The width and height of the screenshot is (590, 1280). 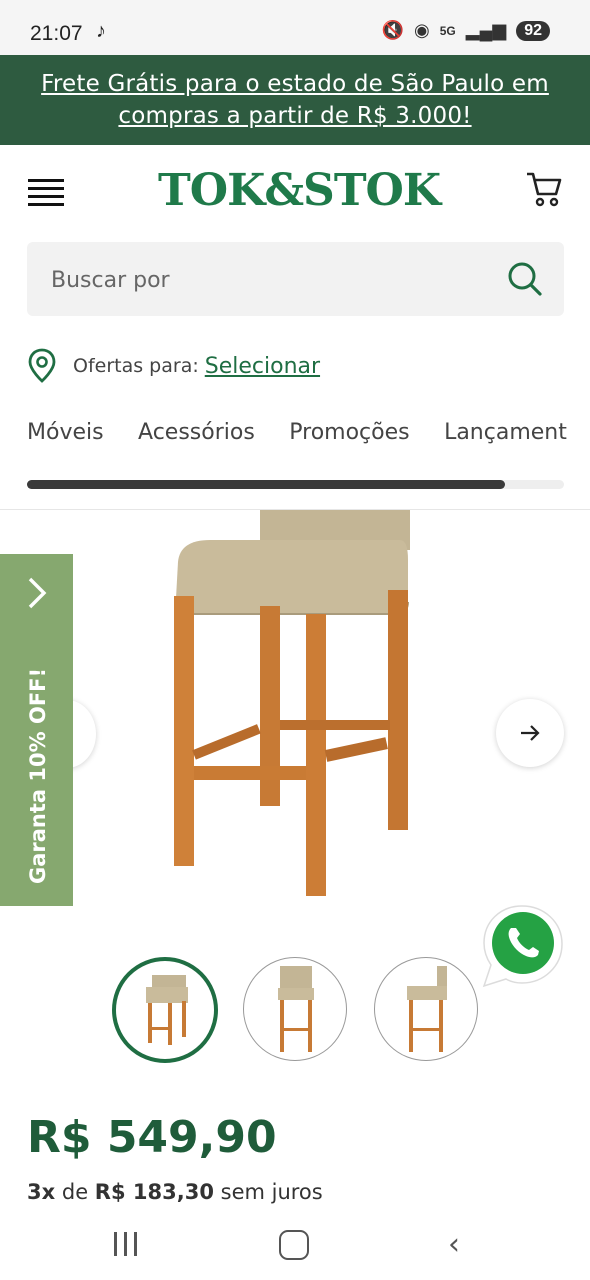 I want to click on logo: TOK&STOK, so click(x=299, y=190).